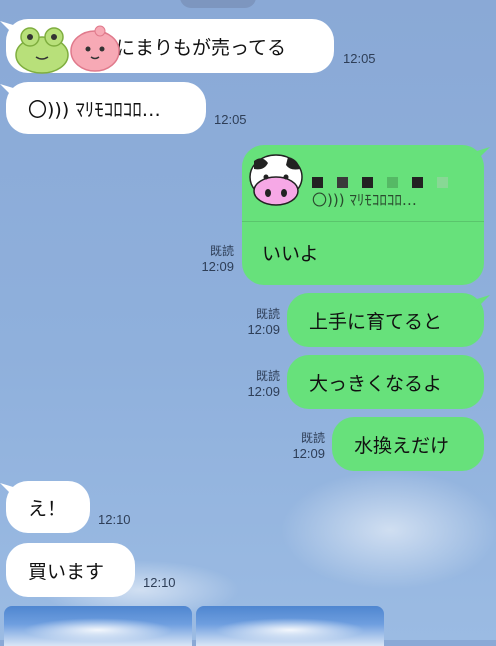 The width and height of the screenshot is (496, 646). I want to click on message-text: 買います, so click(66, 571).